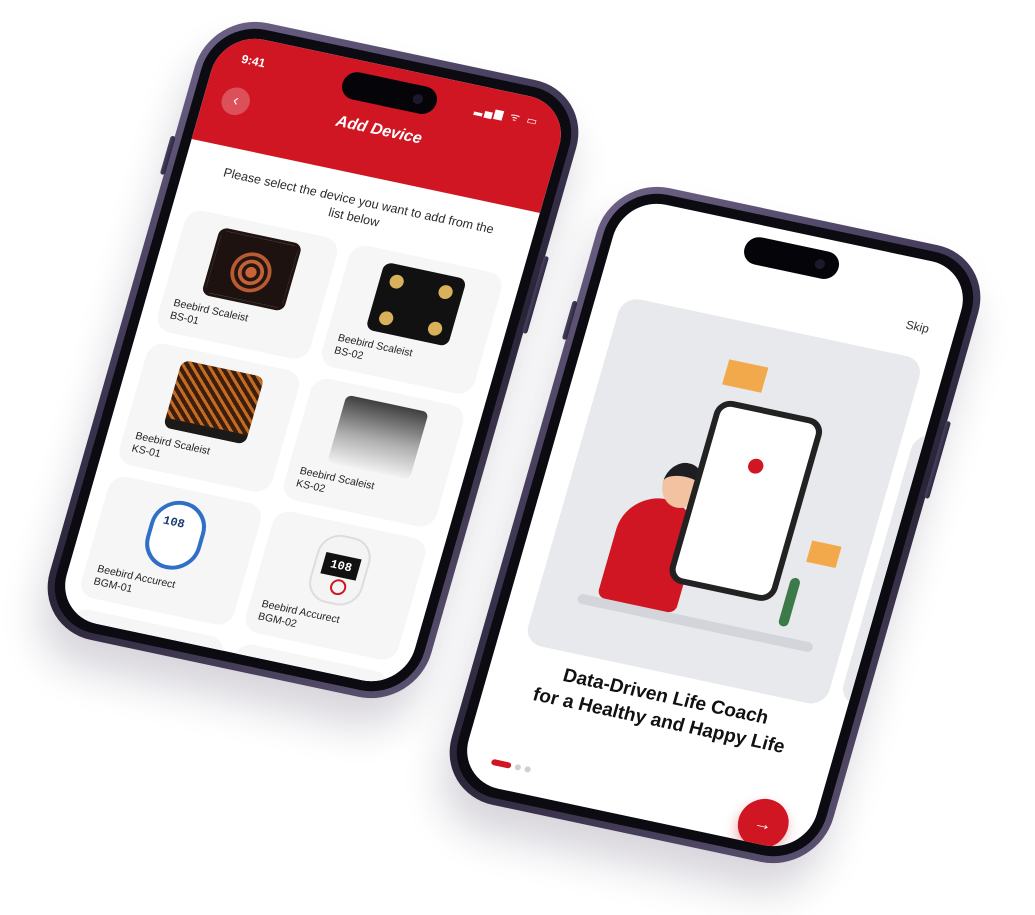 This screenshot has height=915, width=1035. I want to click on device-card-ks02: Beebird Scaleist KS-02, so click(373, 452).